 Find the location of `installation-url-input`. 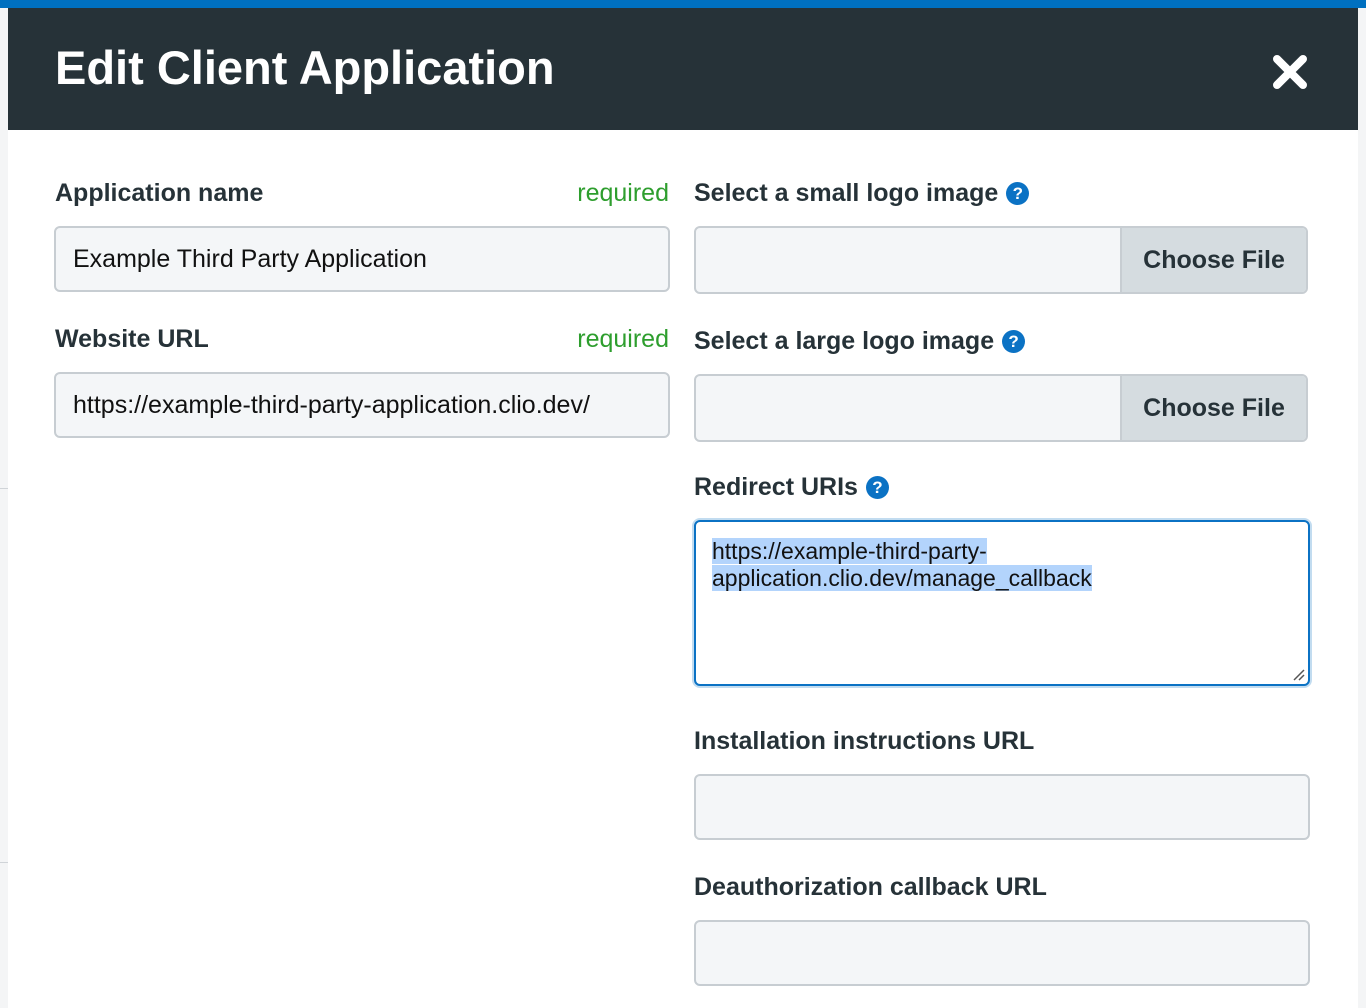

installation-url-input is located at coordinates (1002, 807).